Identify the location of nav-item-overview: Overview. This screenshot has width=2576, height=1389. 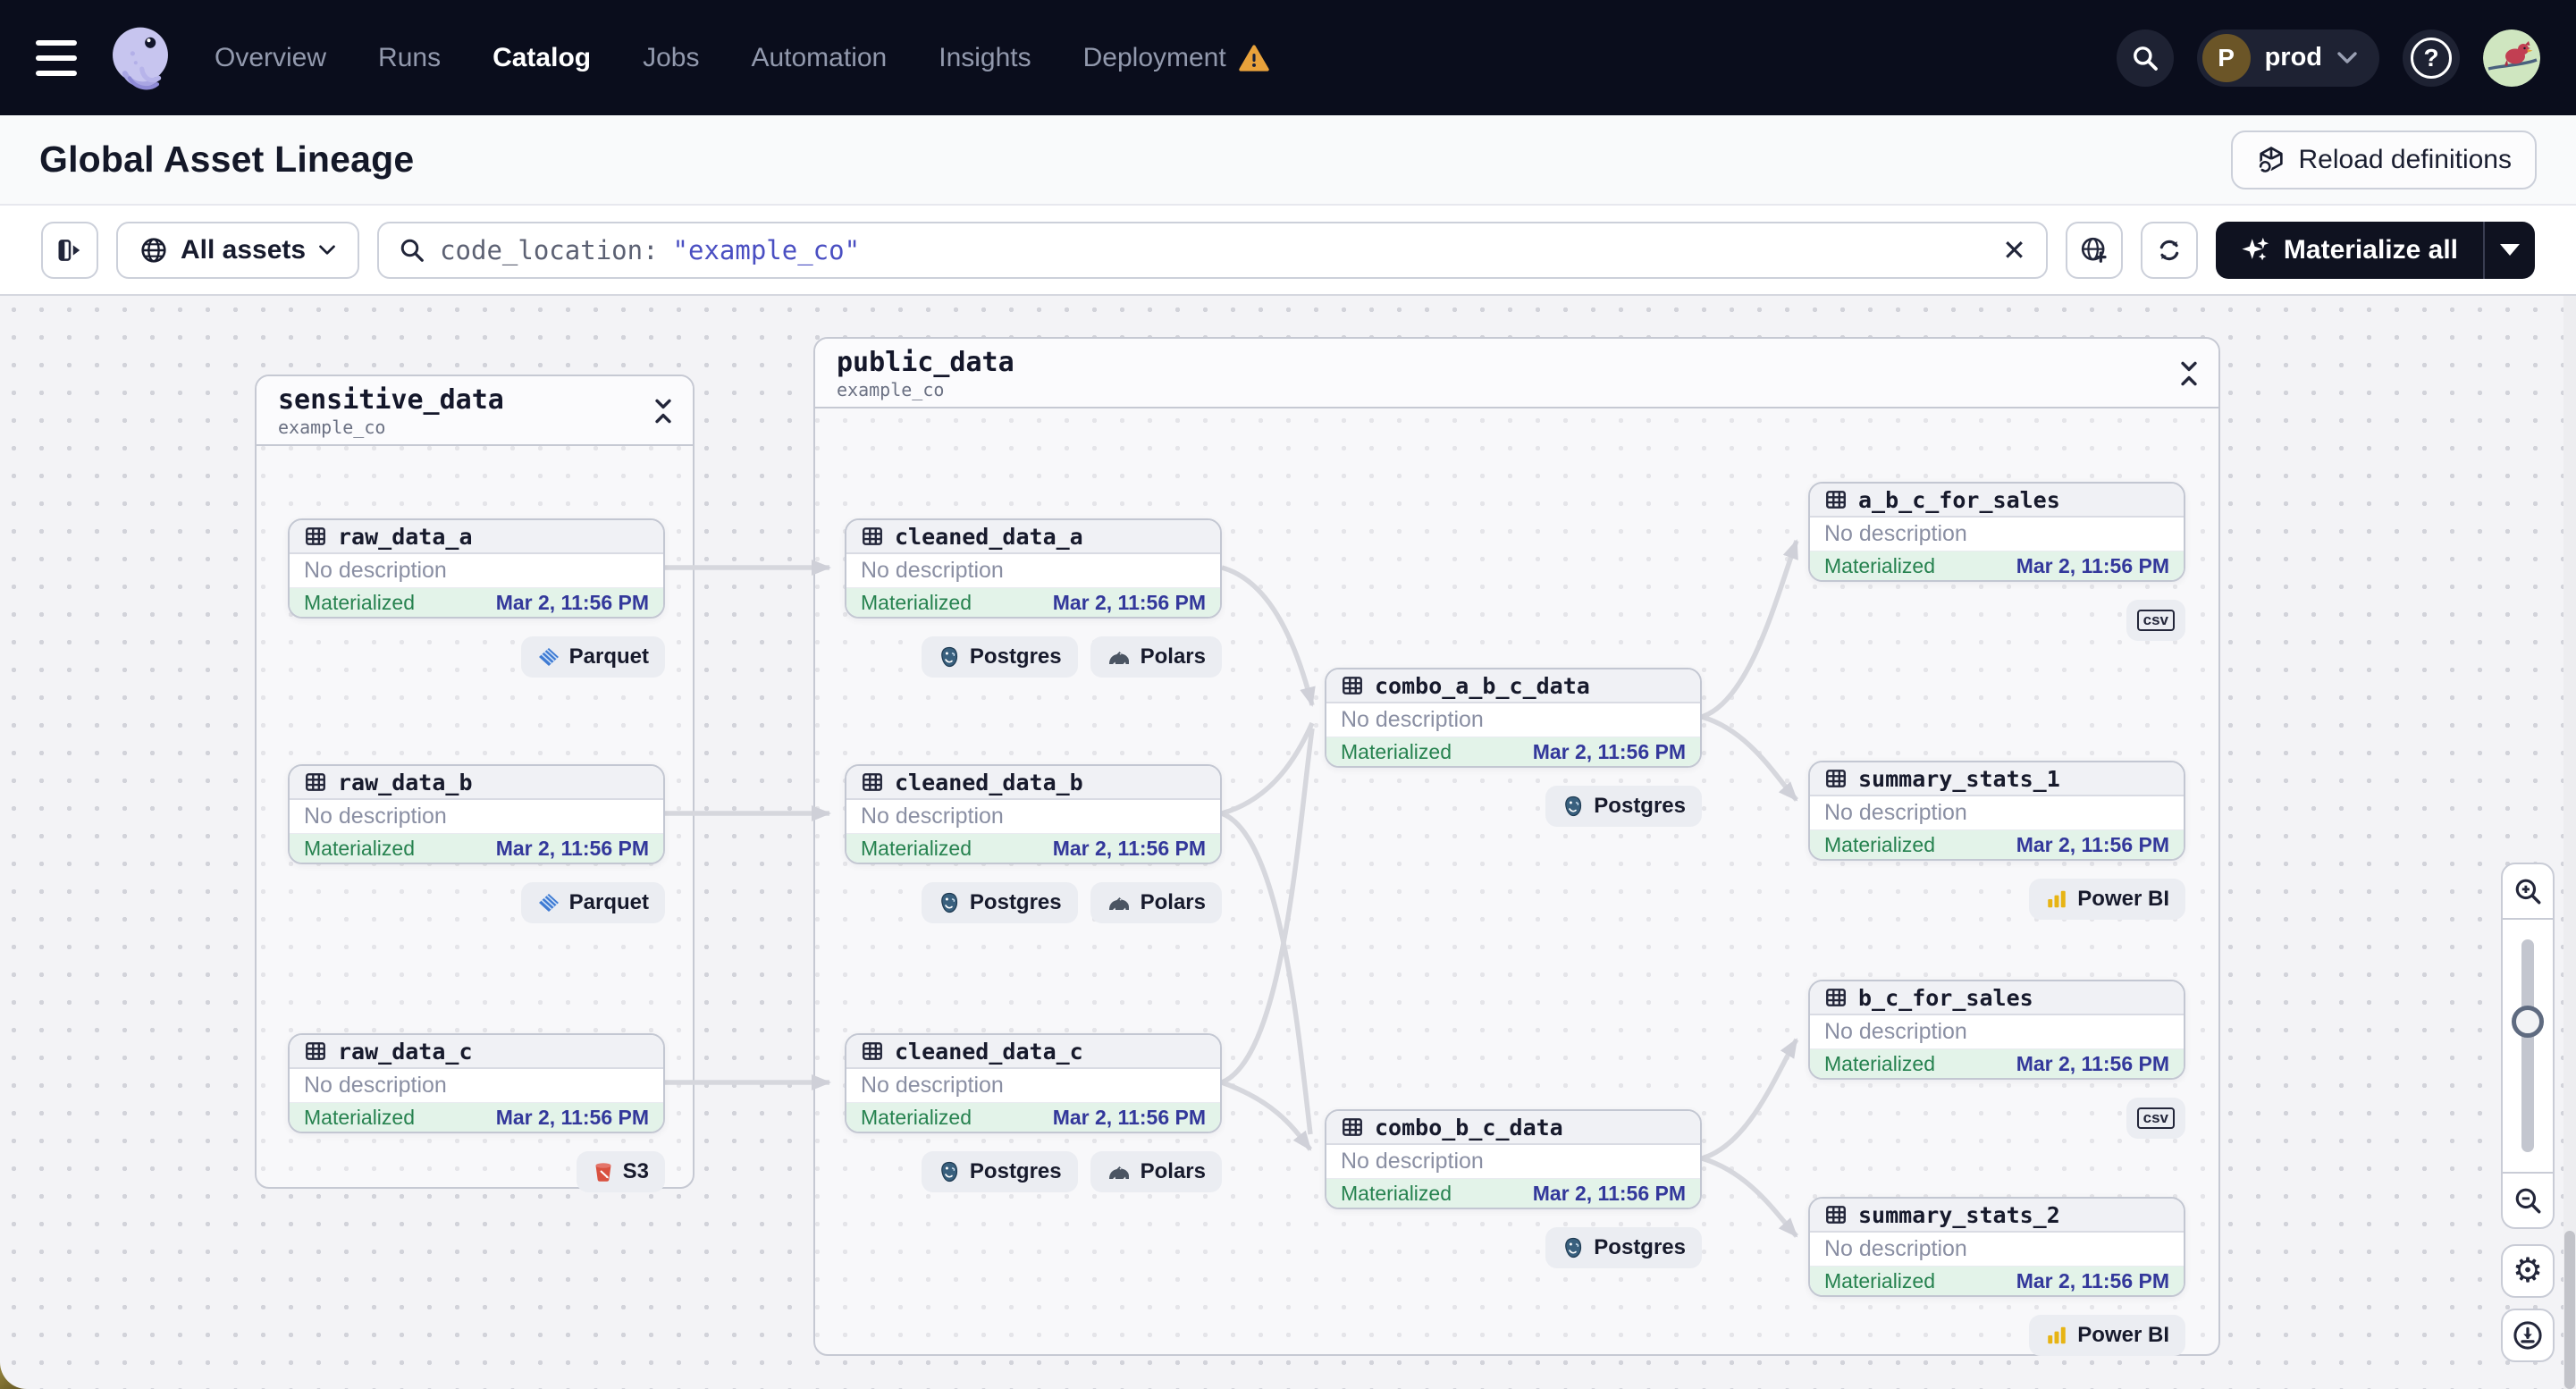
(271, 58).